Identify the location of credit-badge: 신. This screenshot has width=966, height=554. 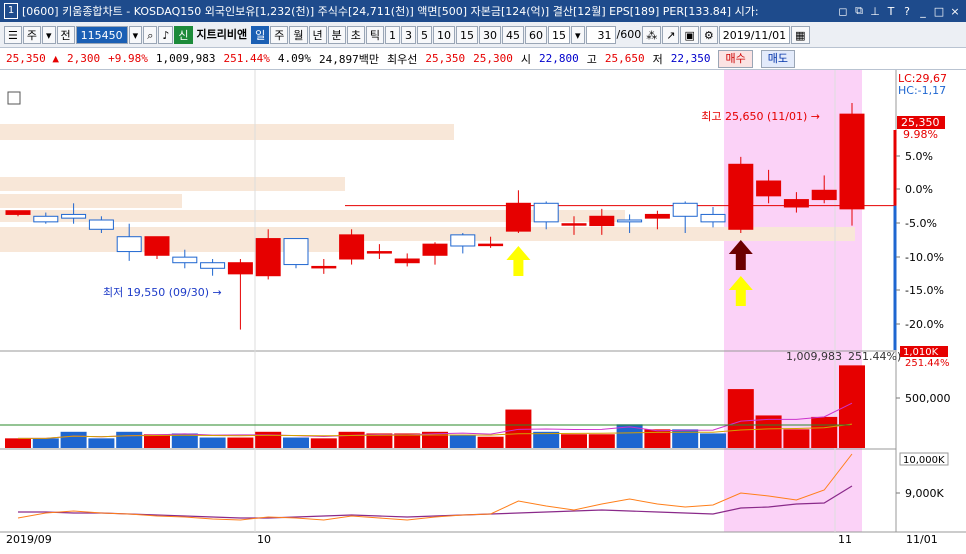
(183, 34).